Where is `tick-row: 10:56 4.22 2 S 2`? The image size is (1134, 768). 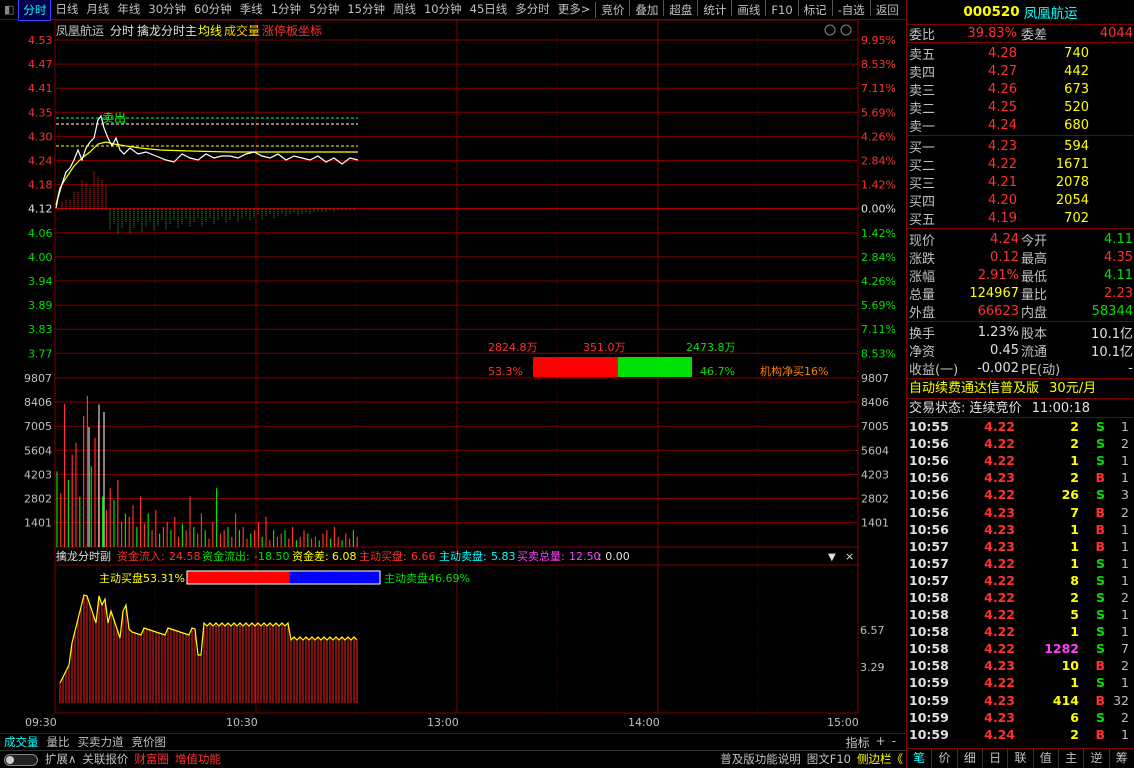 tick-row: 10:56 4.22 2 S 2 is located at coordinates (1020, 443).